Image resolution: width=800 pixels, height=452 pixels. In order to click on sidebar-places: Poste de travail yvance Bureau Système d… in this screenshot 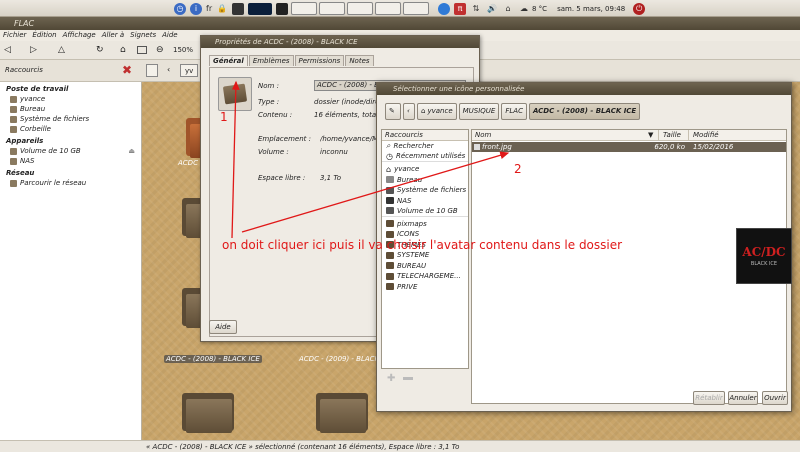, I will do `click(71, 261)`.